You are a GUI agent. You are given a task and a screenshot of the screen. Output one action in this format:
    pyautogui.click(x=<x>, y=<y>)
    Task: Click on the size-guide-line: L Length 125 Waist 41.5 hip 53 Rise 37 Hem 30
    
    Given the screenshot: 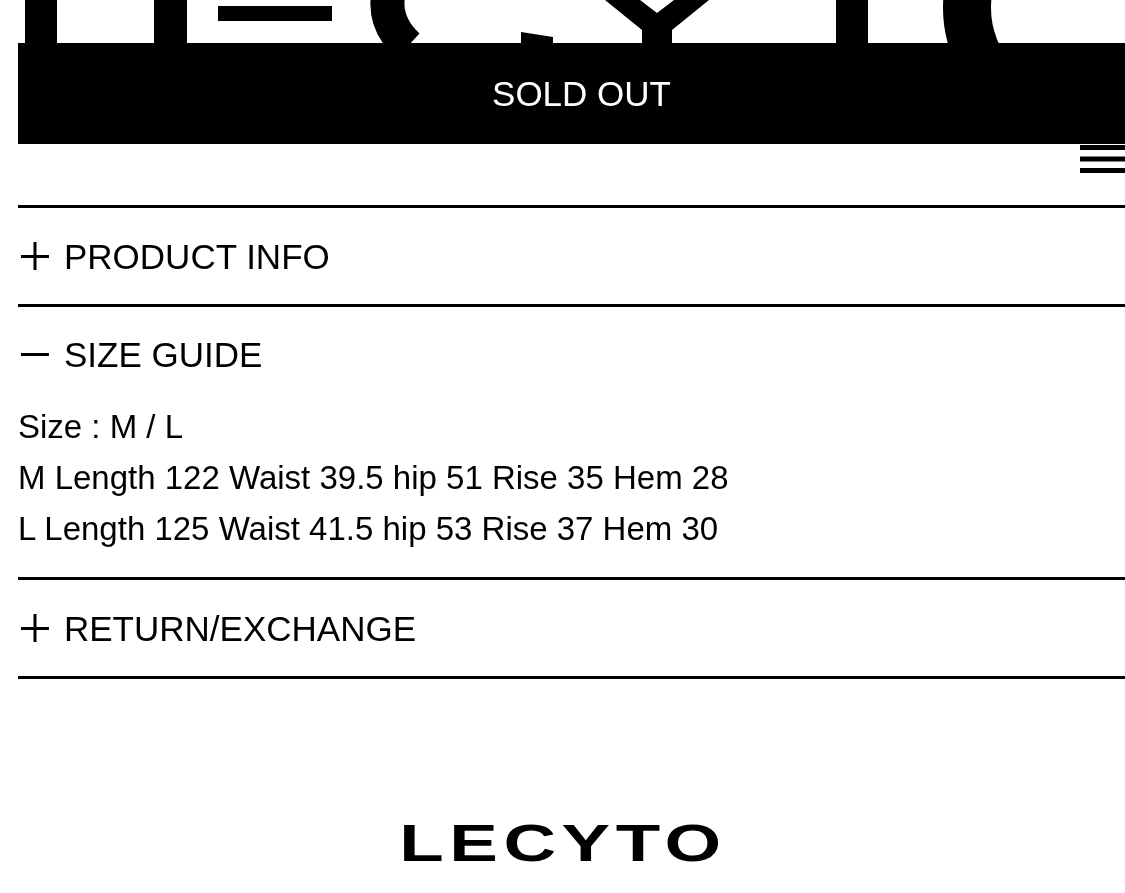 What is the action you would take?
    pyautogui.click(x=368, y=529)
    